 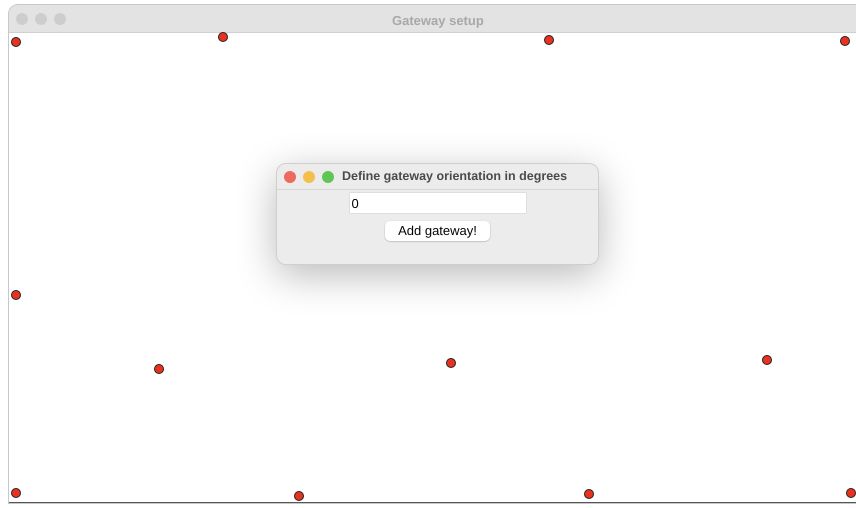 I want to click on close-button, so click(x=290, y=176).